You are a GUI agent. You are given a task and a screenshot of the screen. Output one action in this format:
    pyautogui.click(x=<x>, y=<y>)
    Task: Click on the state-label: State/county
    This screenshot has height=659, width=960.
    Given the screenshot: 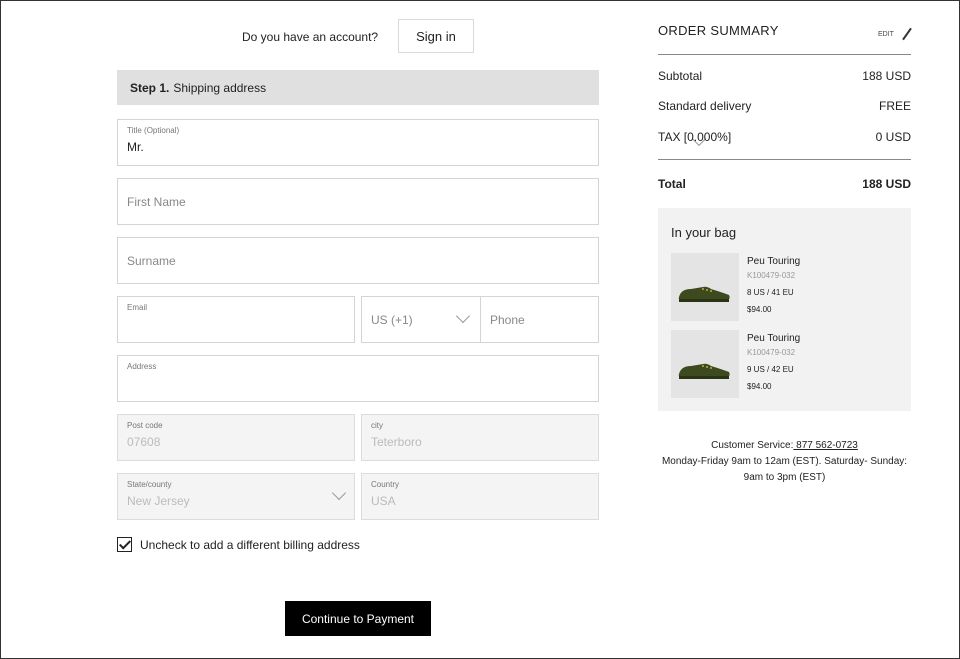 What is the action you would take?
    pyautogui.click(x=149, y=484)
    